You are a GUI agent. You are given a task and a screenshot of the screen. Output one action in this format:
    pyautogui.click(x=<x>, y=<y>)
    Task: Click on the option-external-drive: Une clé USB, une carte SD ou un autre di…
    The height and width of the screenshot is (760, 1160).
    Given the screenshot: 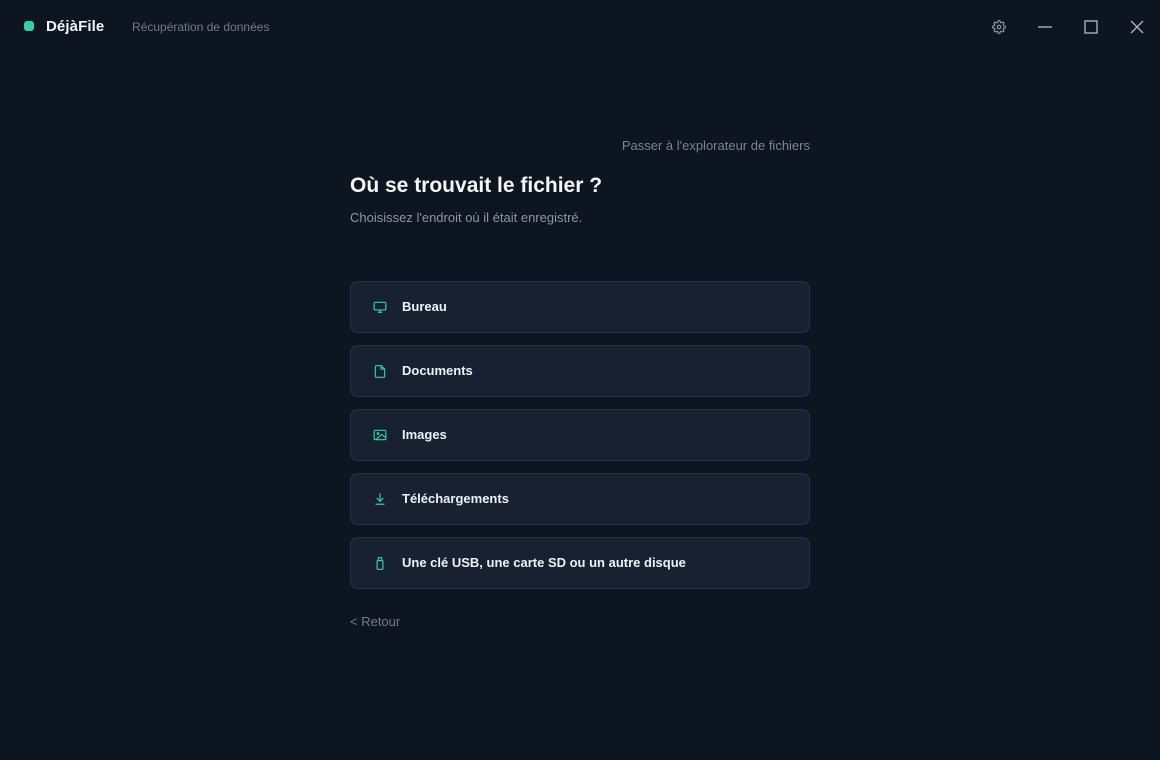 What is the action you would take?
    pyautogui.click(x=580, y=563)
    